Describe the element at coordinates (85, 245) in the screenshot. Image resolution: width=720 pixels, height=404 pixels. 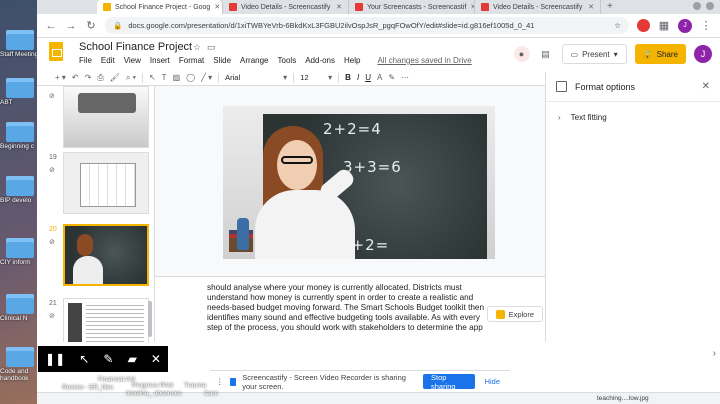
I see `girl-graphic` at that location.